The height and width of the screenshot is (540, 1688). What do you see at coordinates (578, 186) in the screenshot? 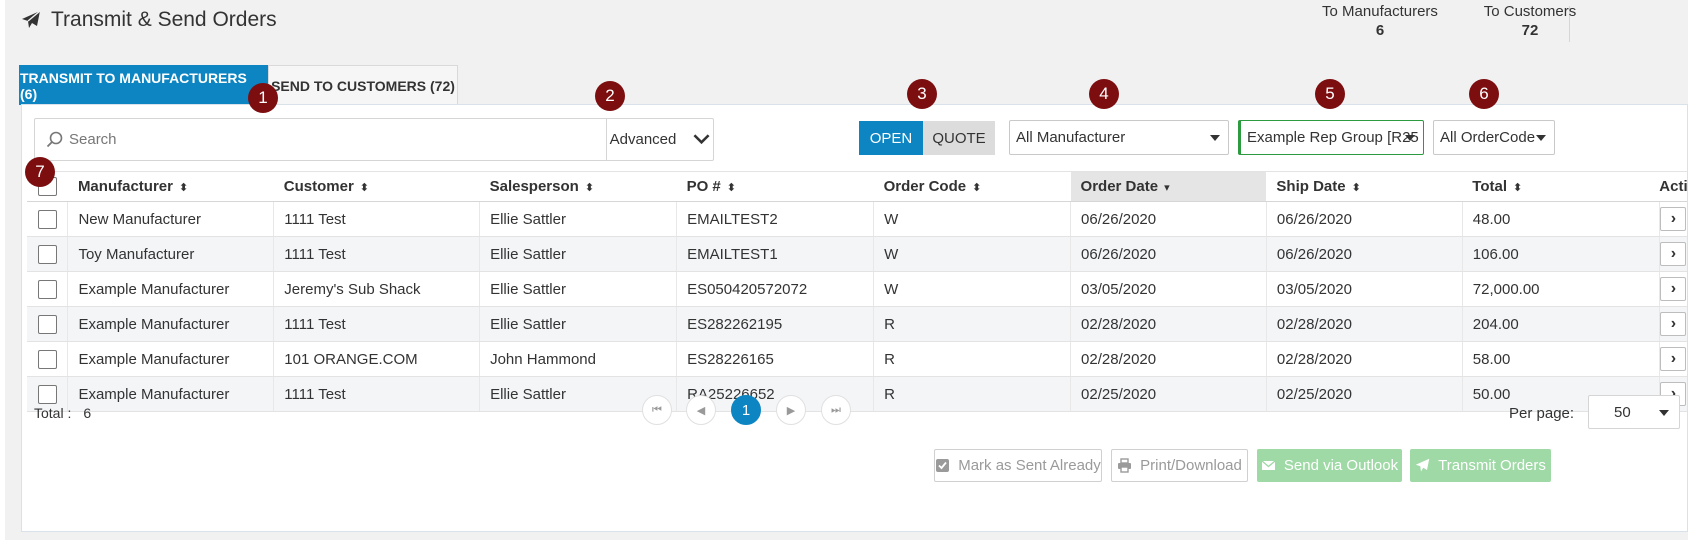
I see `column-header-salesperson: Salesperson ⬍` at bounding box center [578, 186].